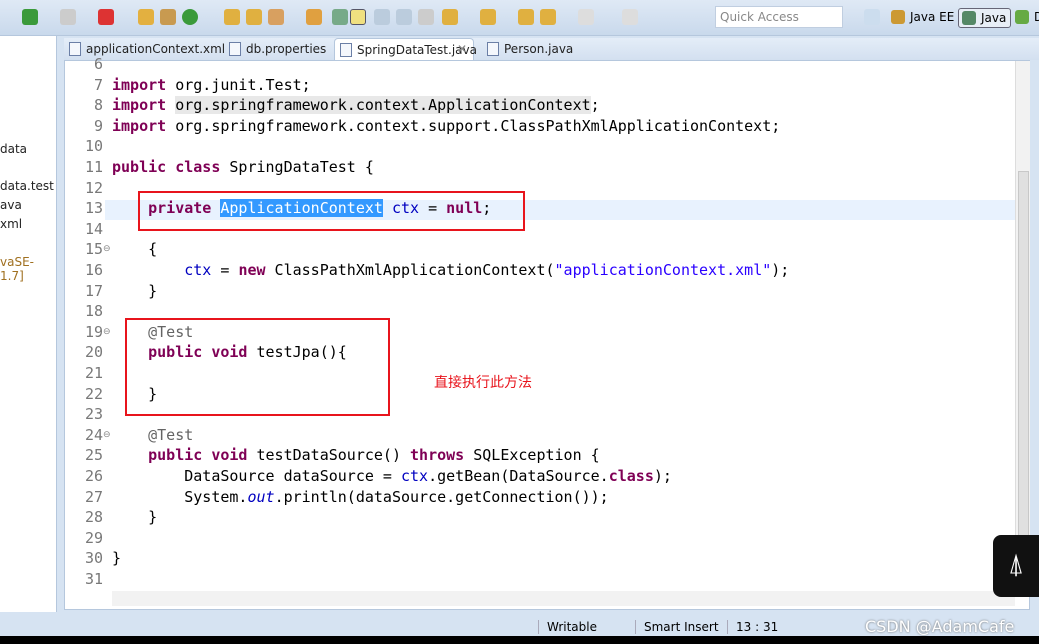 This screenshot has height=644, width=1039. Describe the element at coordinates (662, 476) in the screenshot. I see `code-token: );` at that location.